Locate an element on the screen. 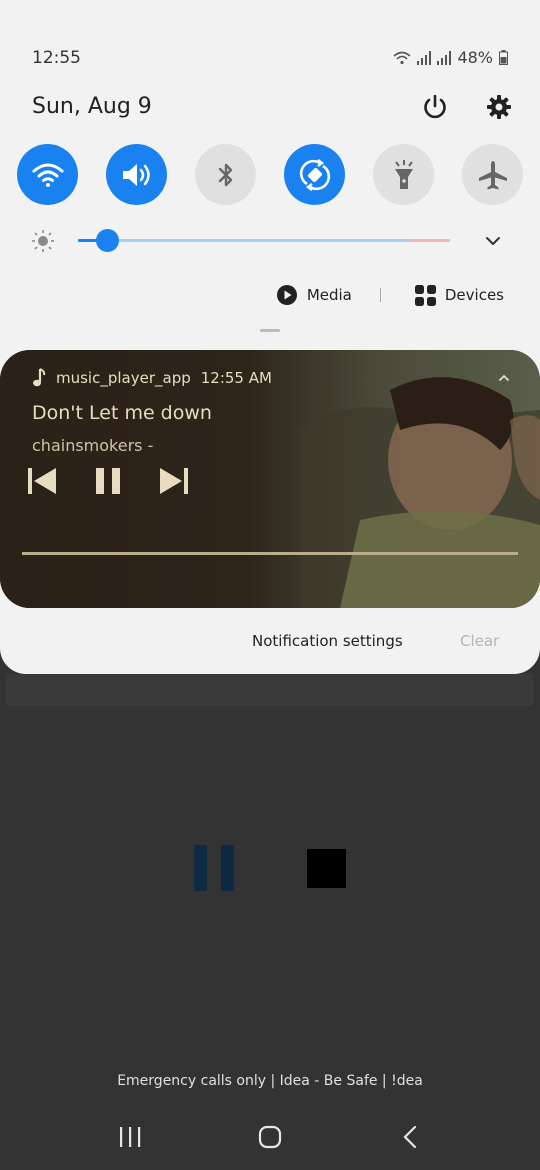 This screenshot has height=1170, width=540. devices-grid-icon is located at coordinates (425, 295).